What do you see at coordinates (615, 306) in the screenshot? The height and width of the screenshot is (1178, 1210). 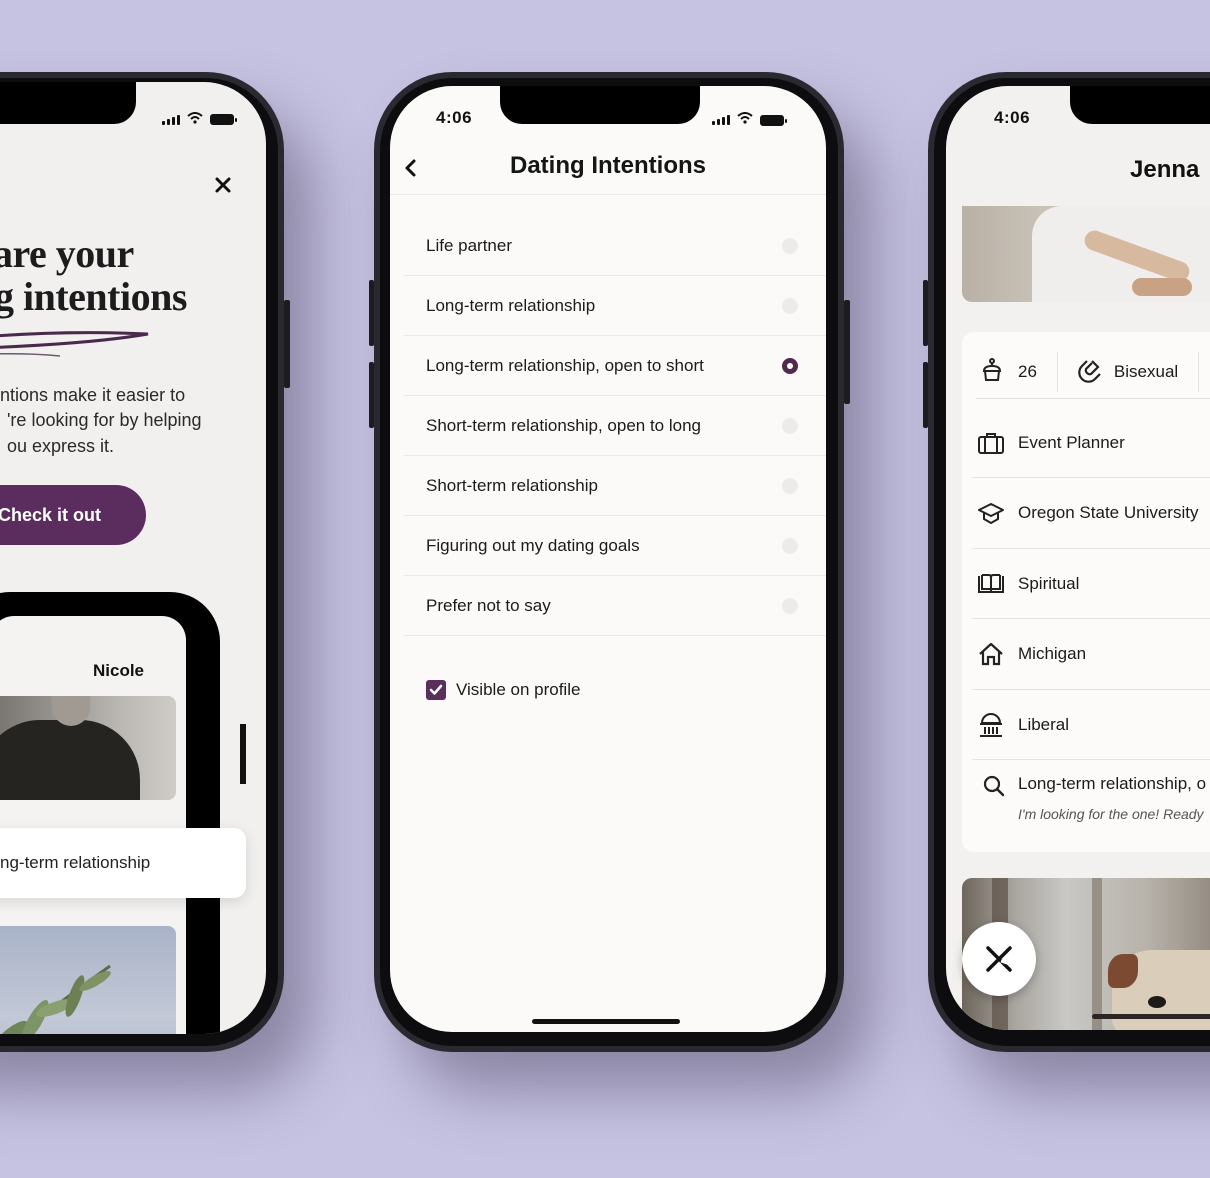 I see `intention-option: Long-term relationship` at bounding box center [615, 306].